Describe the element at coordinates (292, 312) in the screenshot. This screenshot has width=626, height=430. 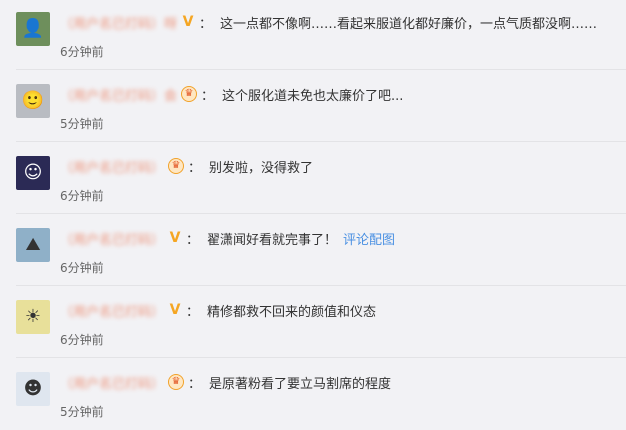
I see `comment-text: 精修都救不回来的颜值和仪态` at that location.